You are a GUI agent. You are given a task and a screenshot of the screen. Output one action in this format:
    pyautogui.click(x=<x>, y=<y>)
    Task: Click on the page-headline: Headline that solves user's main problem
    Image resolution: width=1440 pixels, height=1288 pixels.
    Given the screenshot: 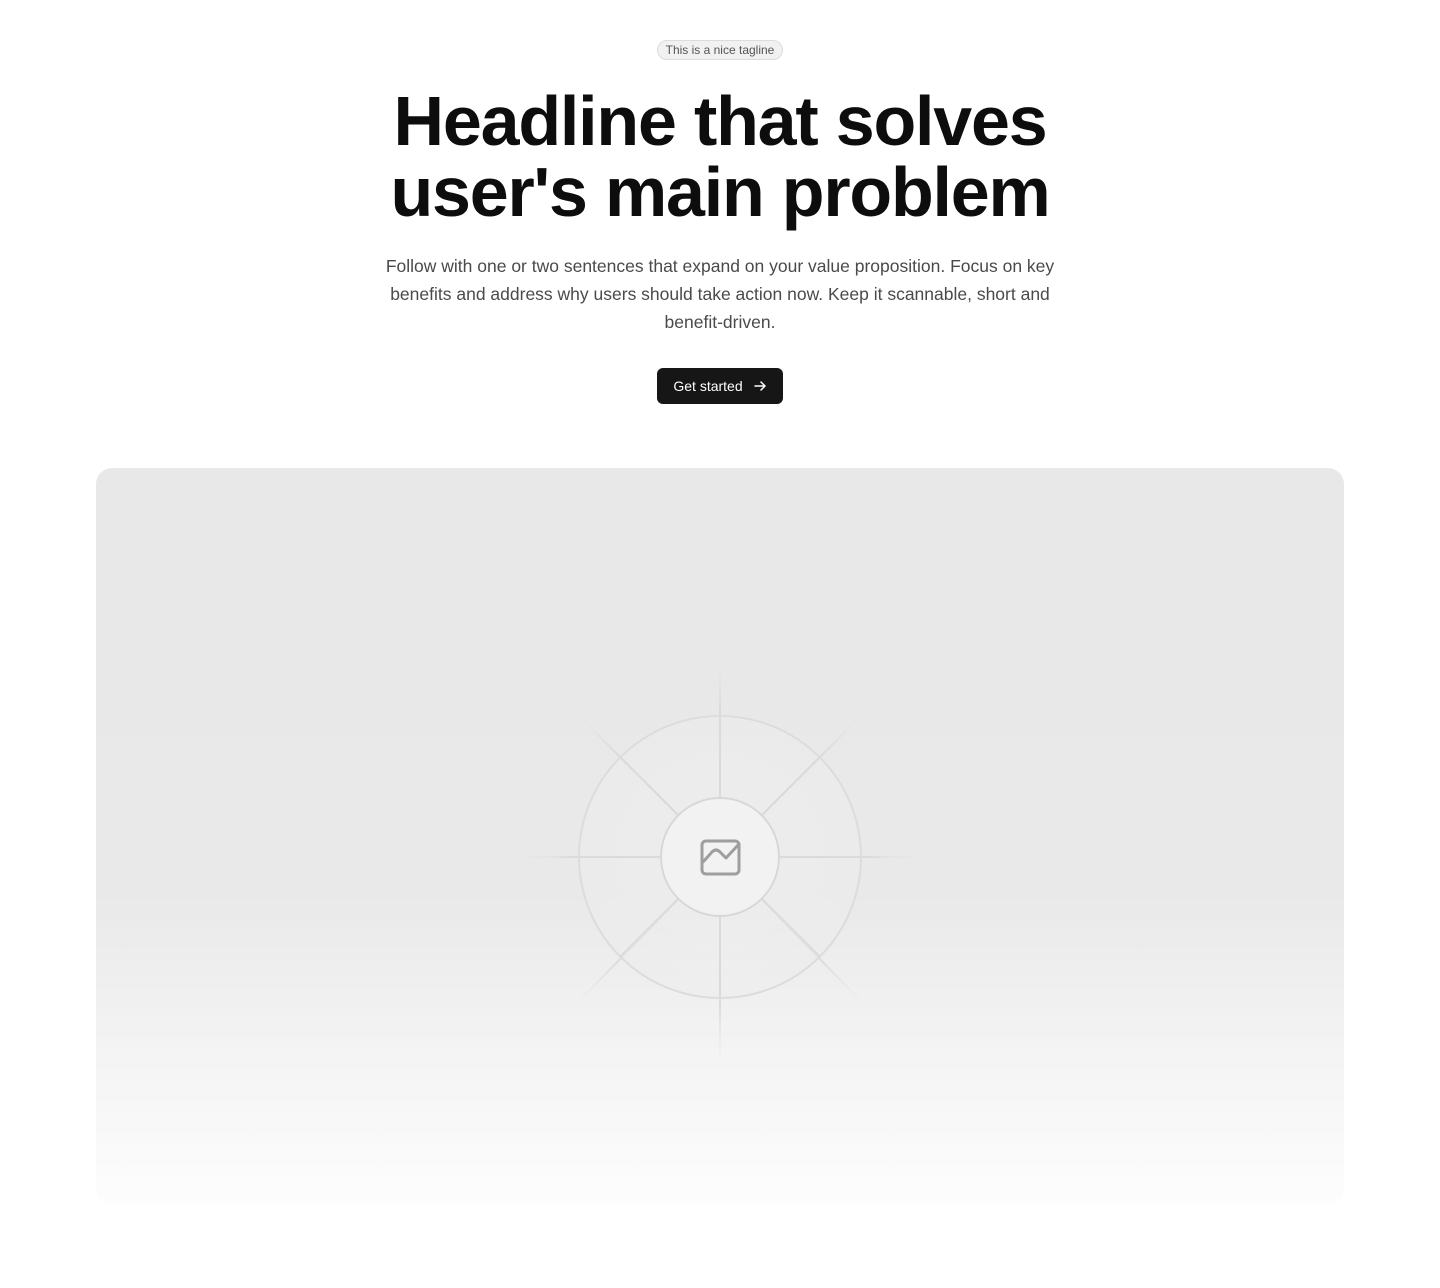 What is the action you would take?
    pyautogui.click(x=720, y=156)
    